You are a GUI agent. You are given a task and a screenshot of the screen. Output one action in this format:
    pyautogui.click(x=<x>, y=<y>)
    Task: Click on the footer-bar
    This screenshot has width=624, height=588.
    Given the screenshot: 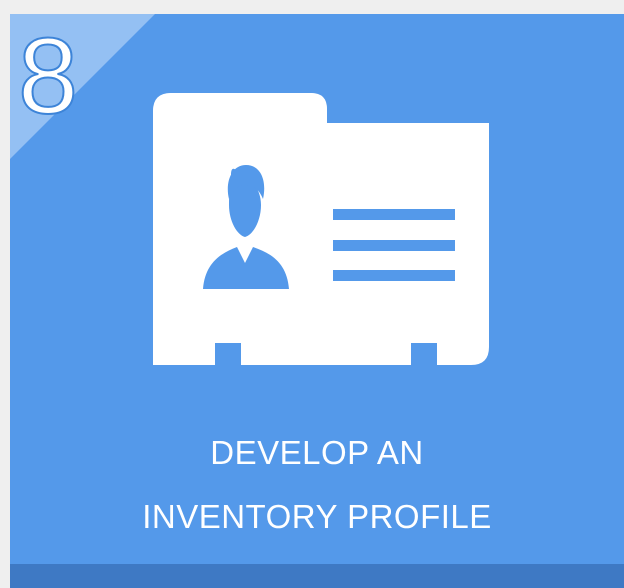 What is the action you would take?
    pyautogui.click(x=317, y=576)
    